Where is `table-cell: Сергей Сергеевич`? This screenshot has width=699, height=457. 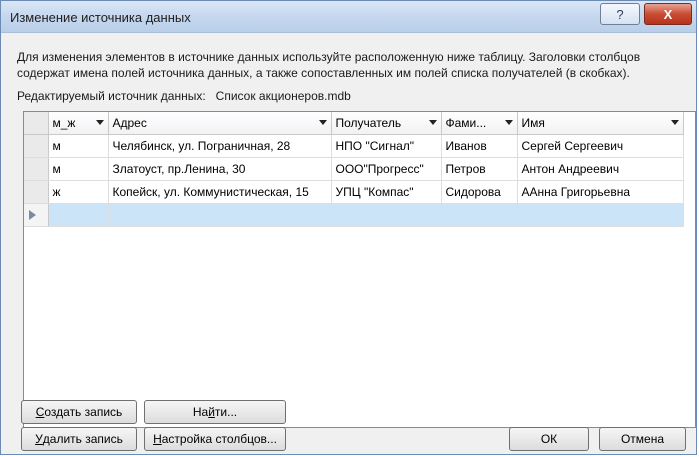 table-cell: Сергей Сергеевич is located at coordinates (600, 146).